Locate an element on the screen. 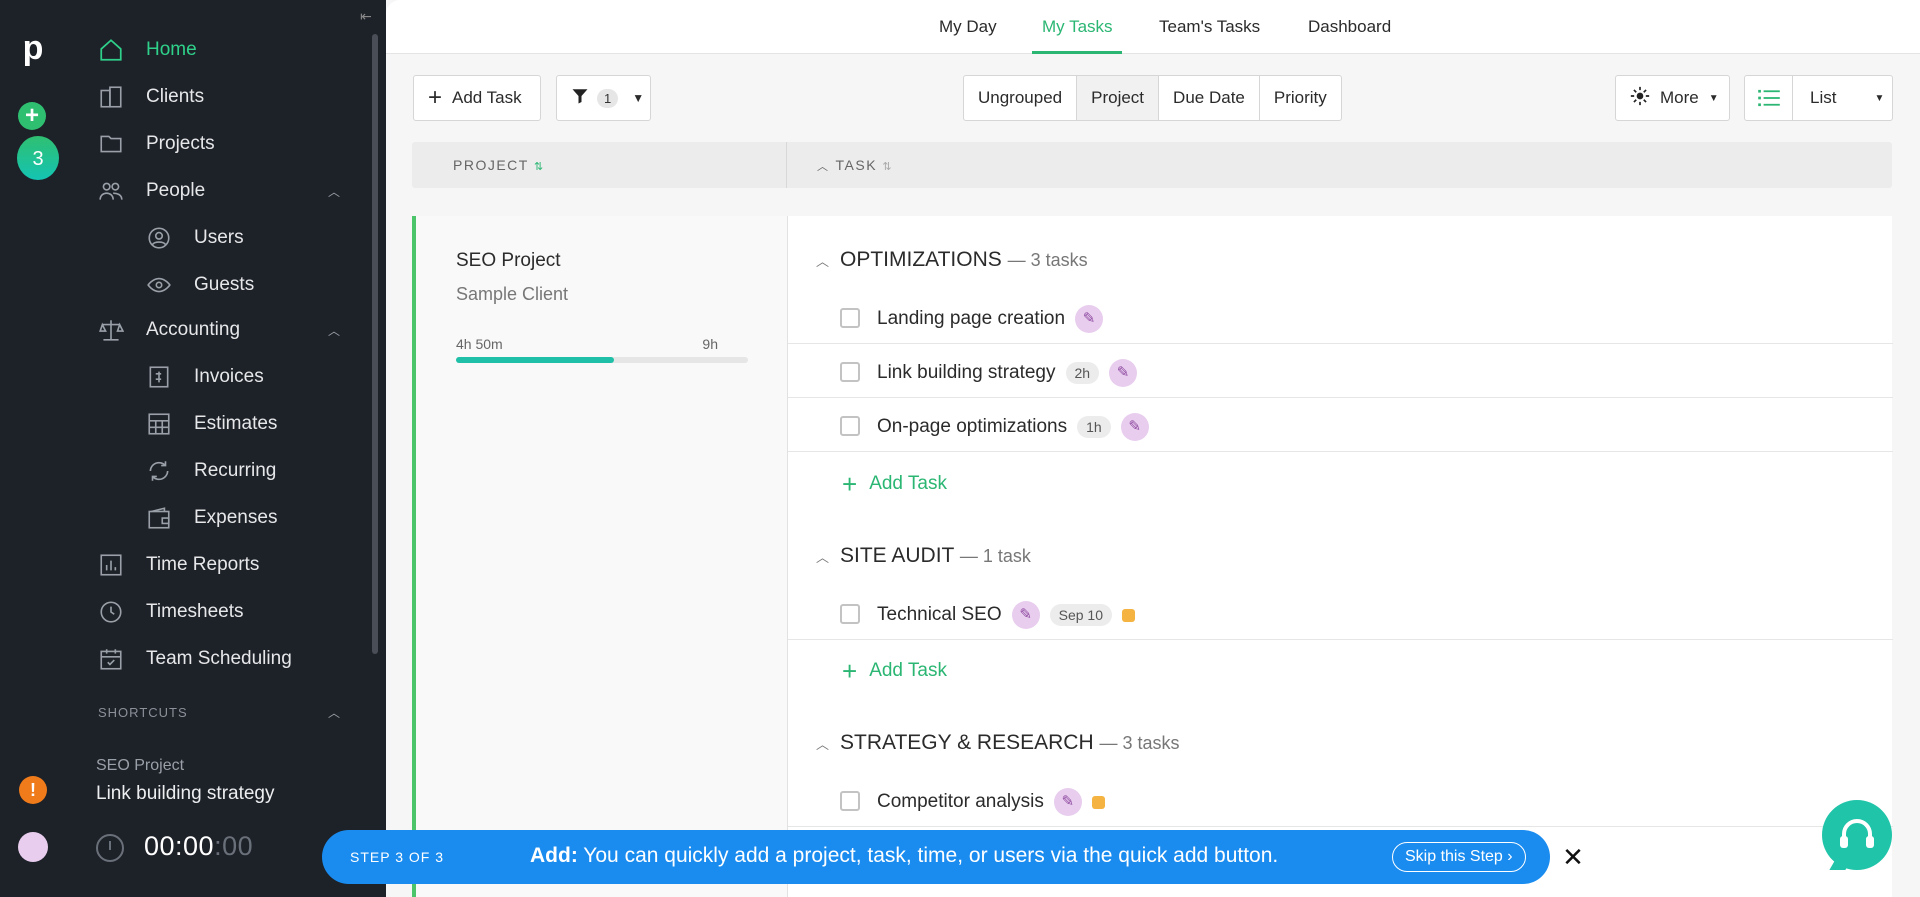 The height and width of the screenshot is (897, 1920). estimate-badge: 2h is located at coordinates (1082, 373).